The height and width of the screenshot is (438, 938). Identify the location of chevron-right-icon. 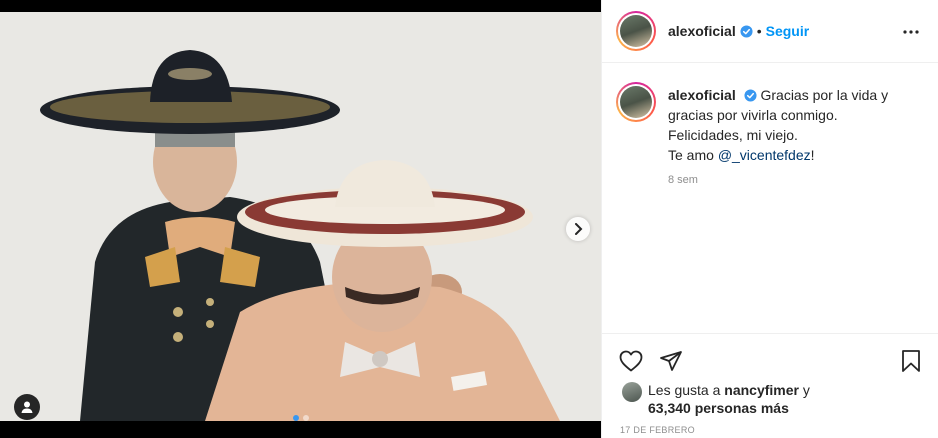
(579, 229).